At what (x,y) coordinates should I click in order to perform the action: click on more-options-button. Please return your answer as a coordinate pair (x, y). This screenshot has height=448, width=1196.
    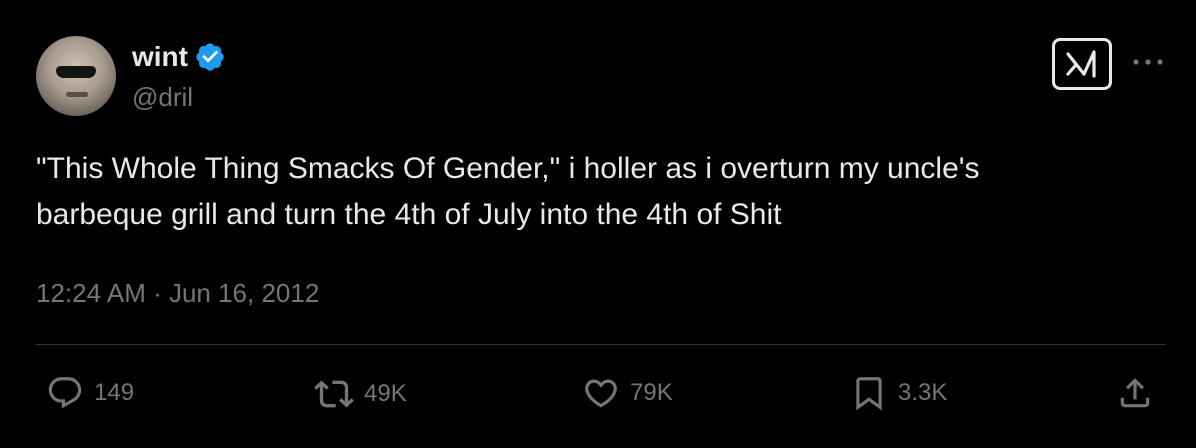
    Looking at the image, I should click on (1148, 62).